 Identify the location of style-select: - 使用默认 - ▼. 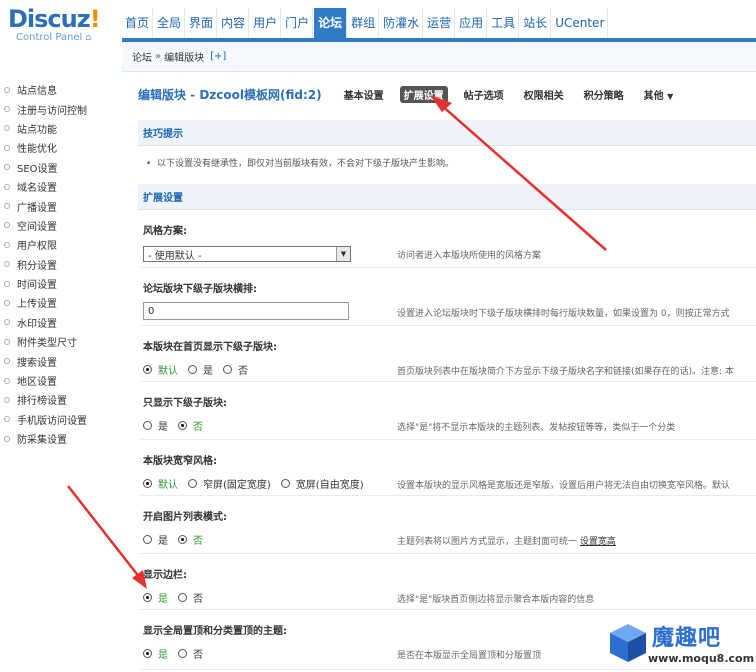
(247, 254).